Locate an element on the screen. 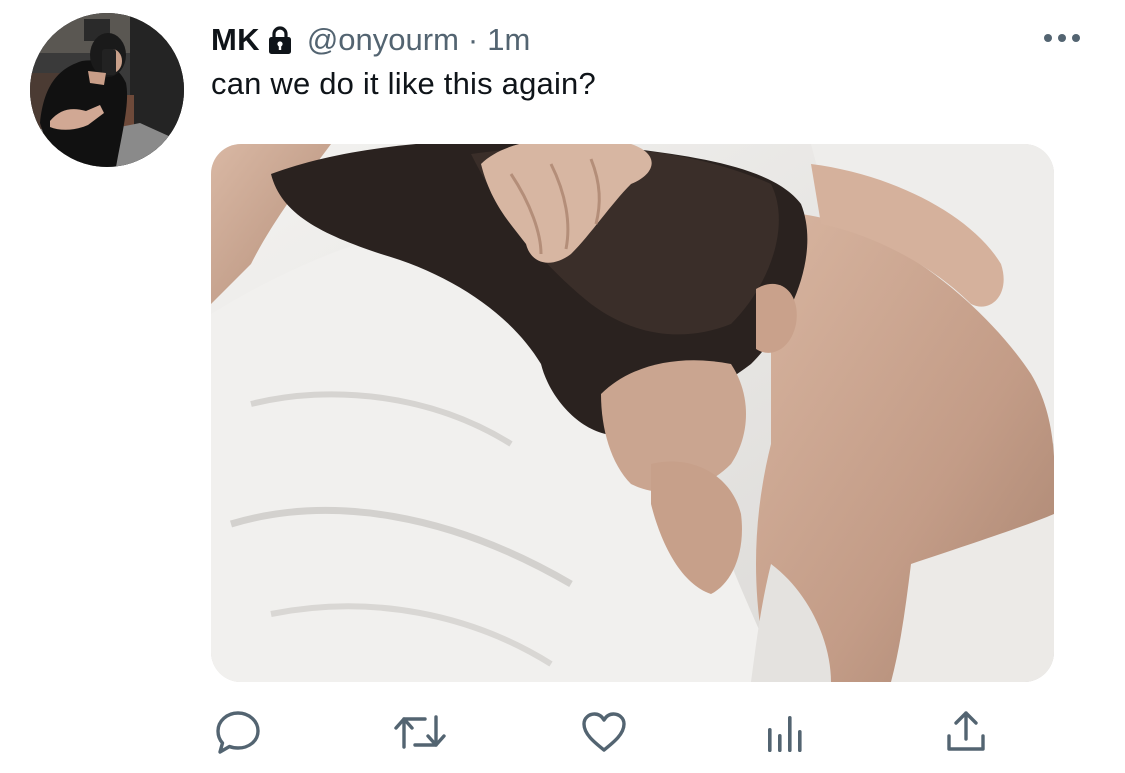  share-icon is located at coordinates (966, 734).